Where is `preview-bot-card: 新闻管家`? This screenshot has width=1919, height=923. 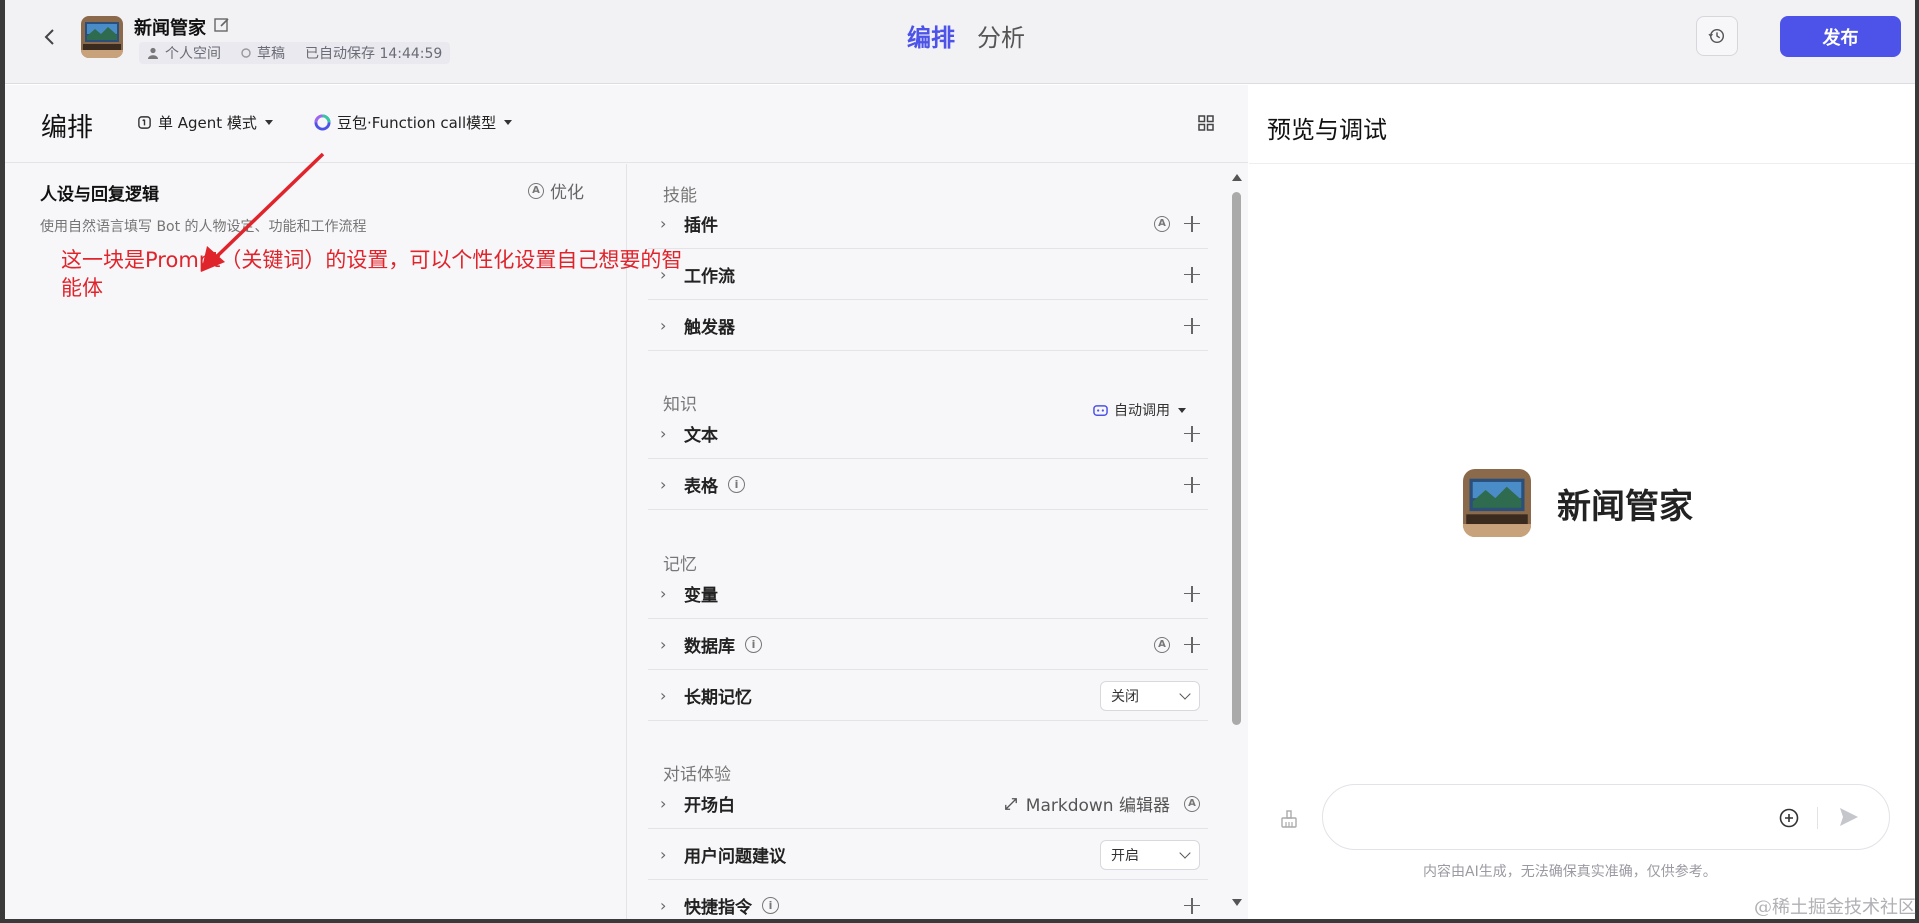 preview-bot-card: 新闻管家 is located at coordinates (1578, 503).